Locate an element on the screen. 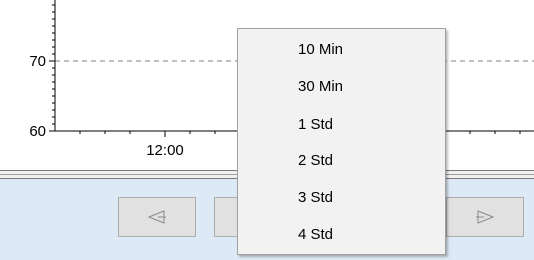  triangle-left-icon is located at coordinates (157, 217).